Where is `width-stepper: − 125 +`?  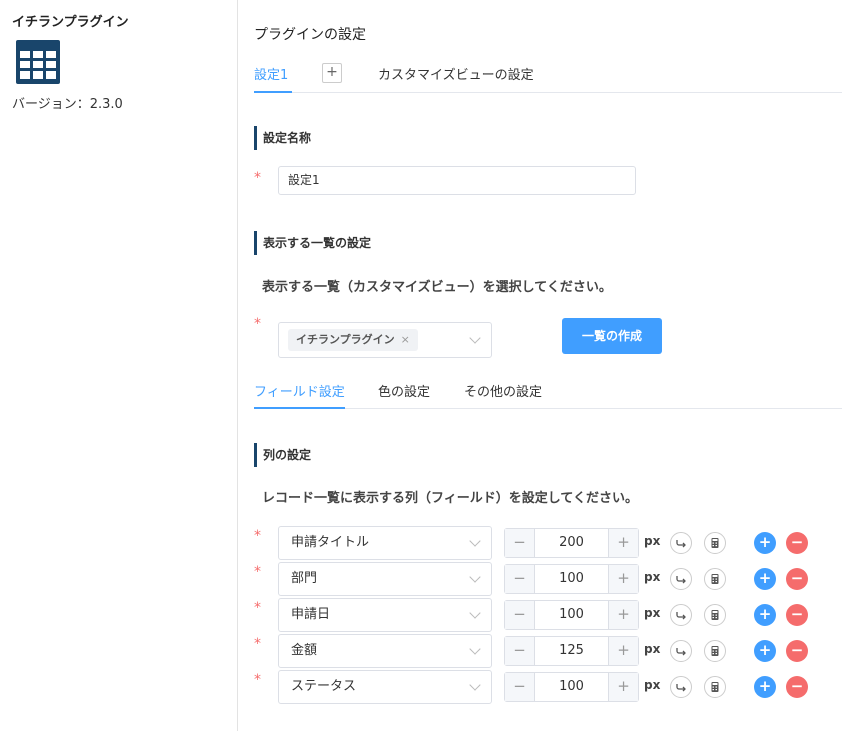 width-stepper: − 125 + is located at coordinates (571, 651).